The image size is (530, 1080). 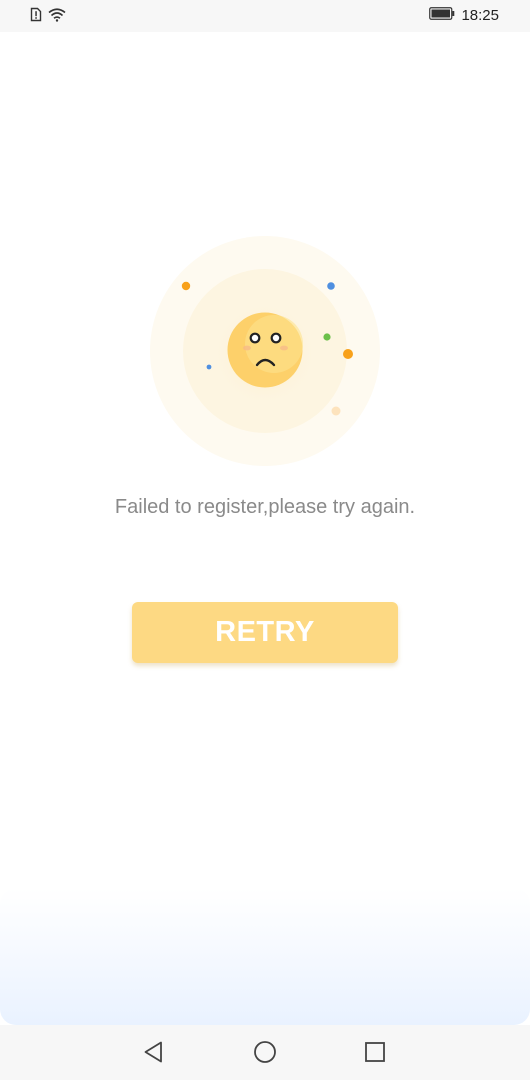 What do you see at coordinates (36, 17) in the screenshot?
I see `sim-alert-icon` at bounding box center [36, 17].